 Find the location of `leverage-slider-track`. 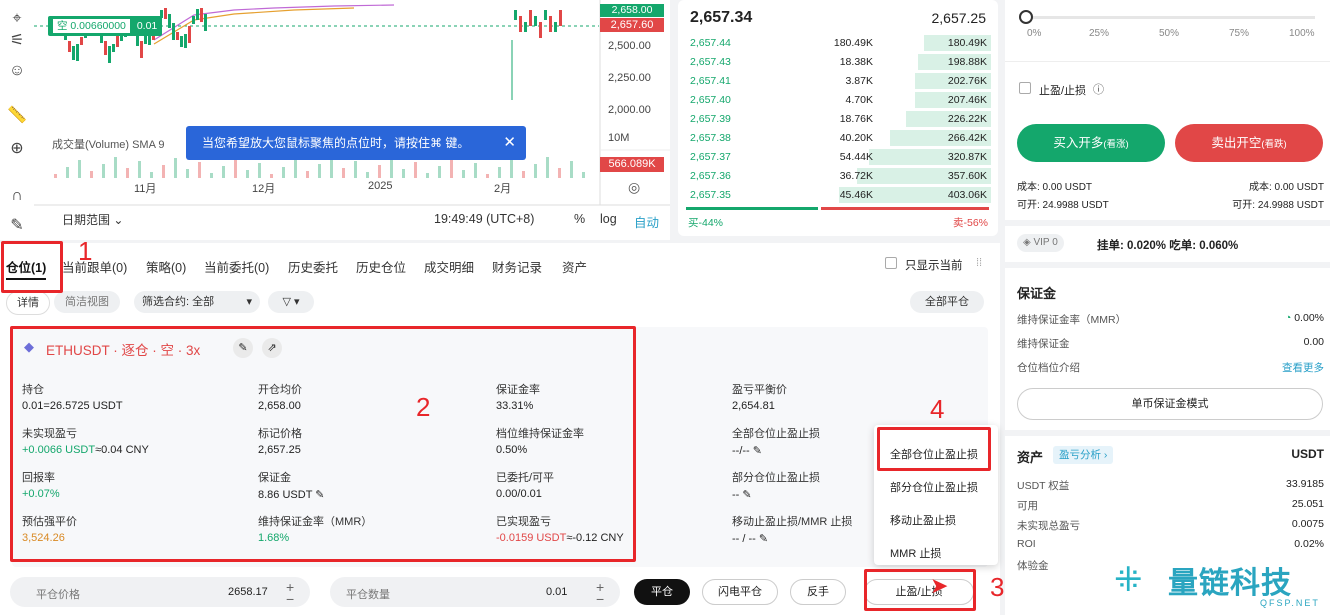

leverage-slider-track is located at coordinates (1170, 17).